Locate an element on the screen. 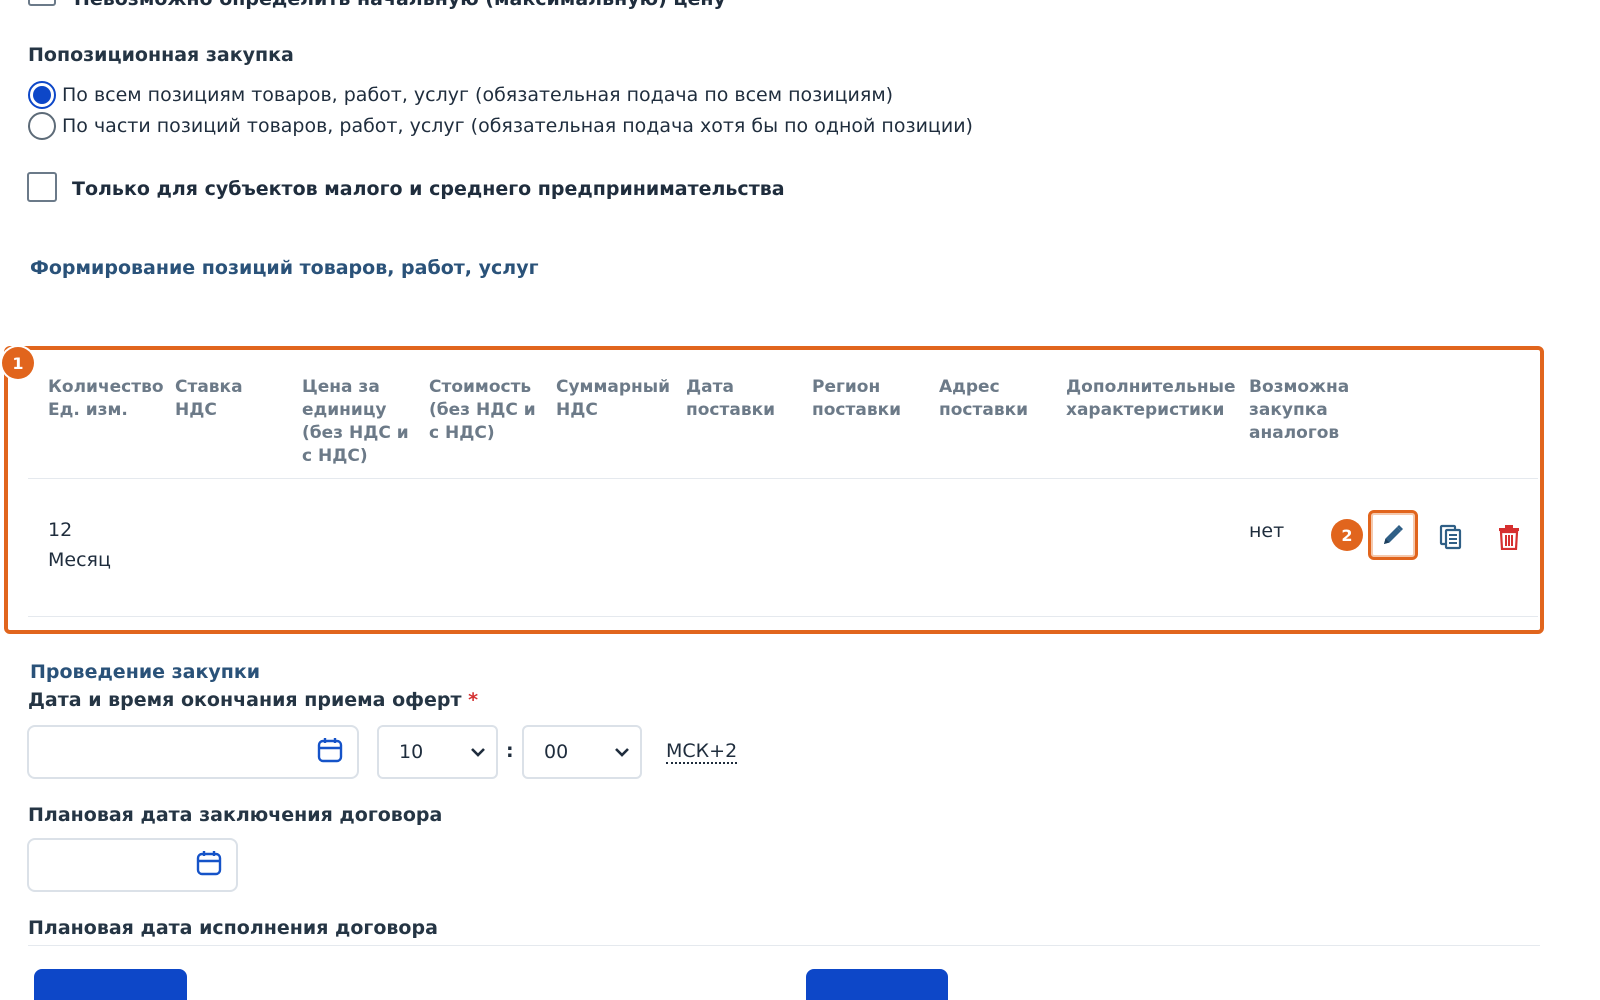 The height and width of the screenshot is (1000, 1600). column-header-vat-rate: Ставка НДС is located at coordinates (209, 398).